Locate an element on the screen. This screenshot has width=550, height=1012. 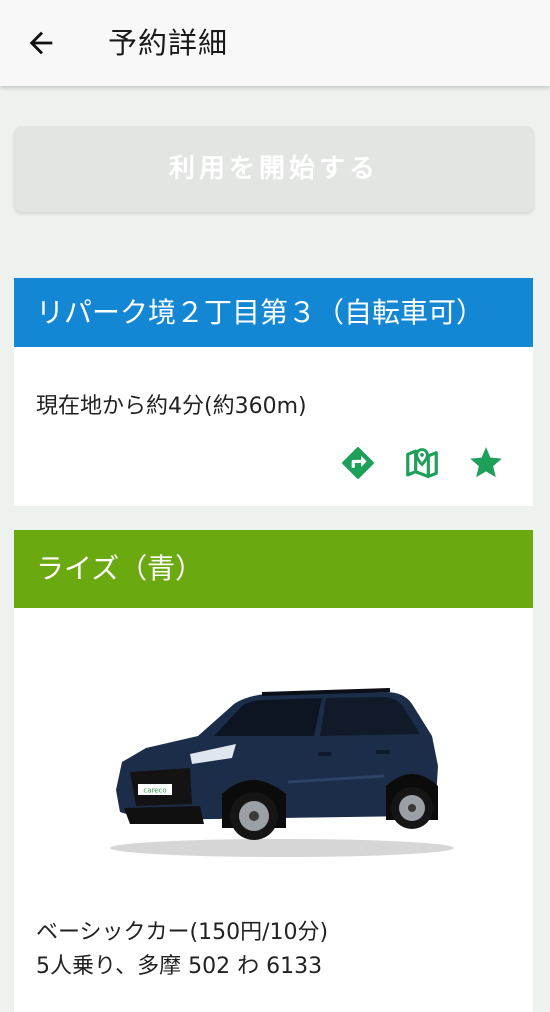
plate-label: careco is located at coordinates (154, 791).